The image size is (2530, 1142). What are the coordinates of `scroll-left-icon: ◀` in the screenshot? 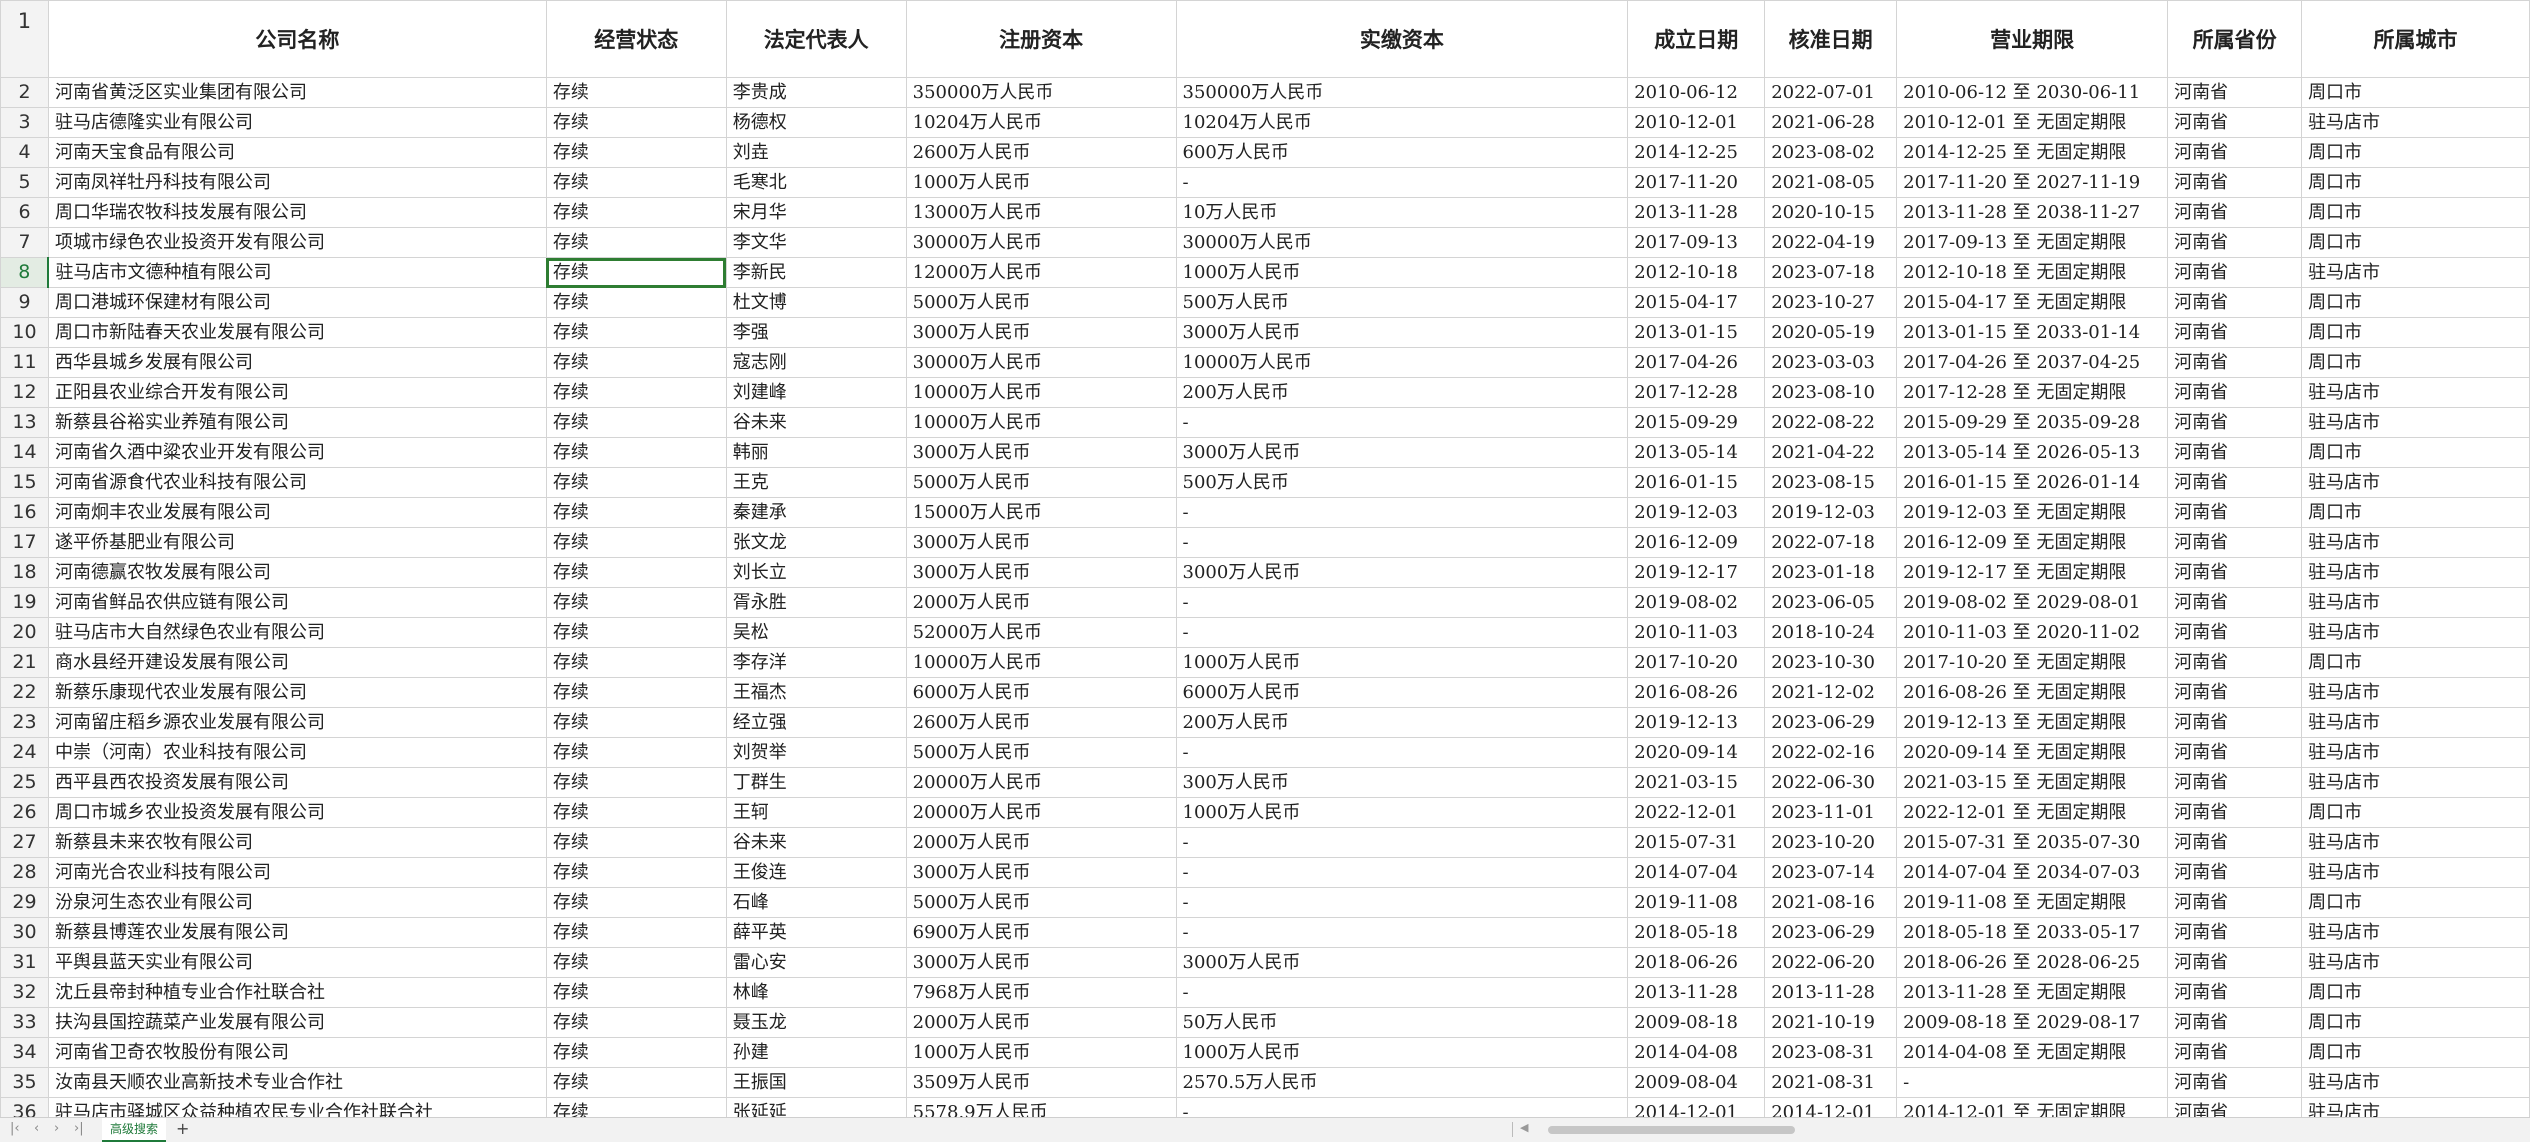 It's located at (1524, 1127).